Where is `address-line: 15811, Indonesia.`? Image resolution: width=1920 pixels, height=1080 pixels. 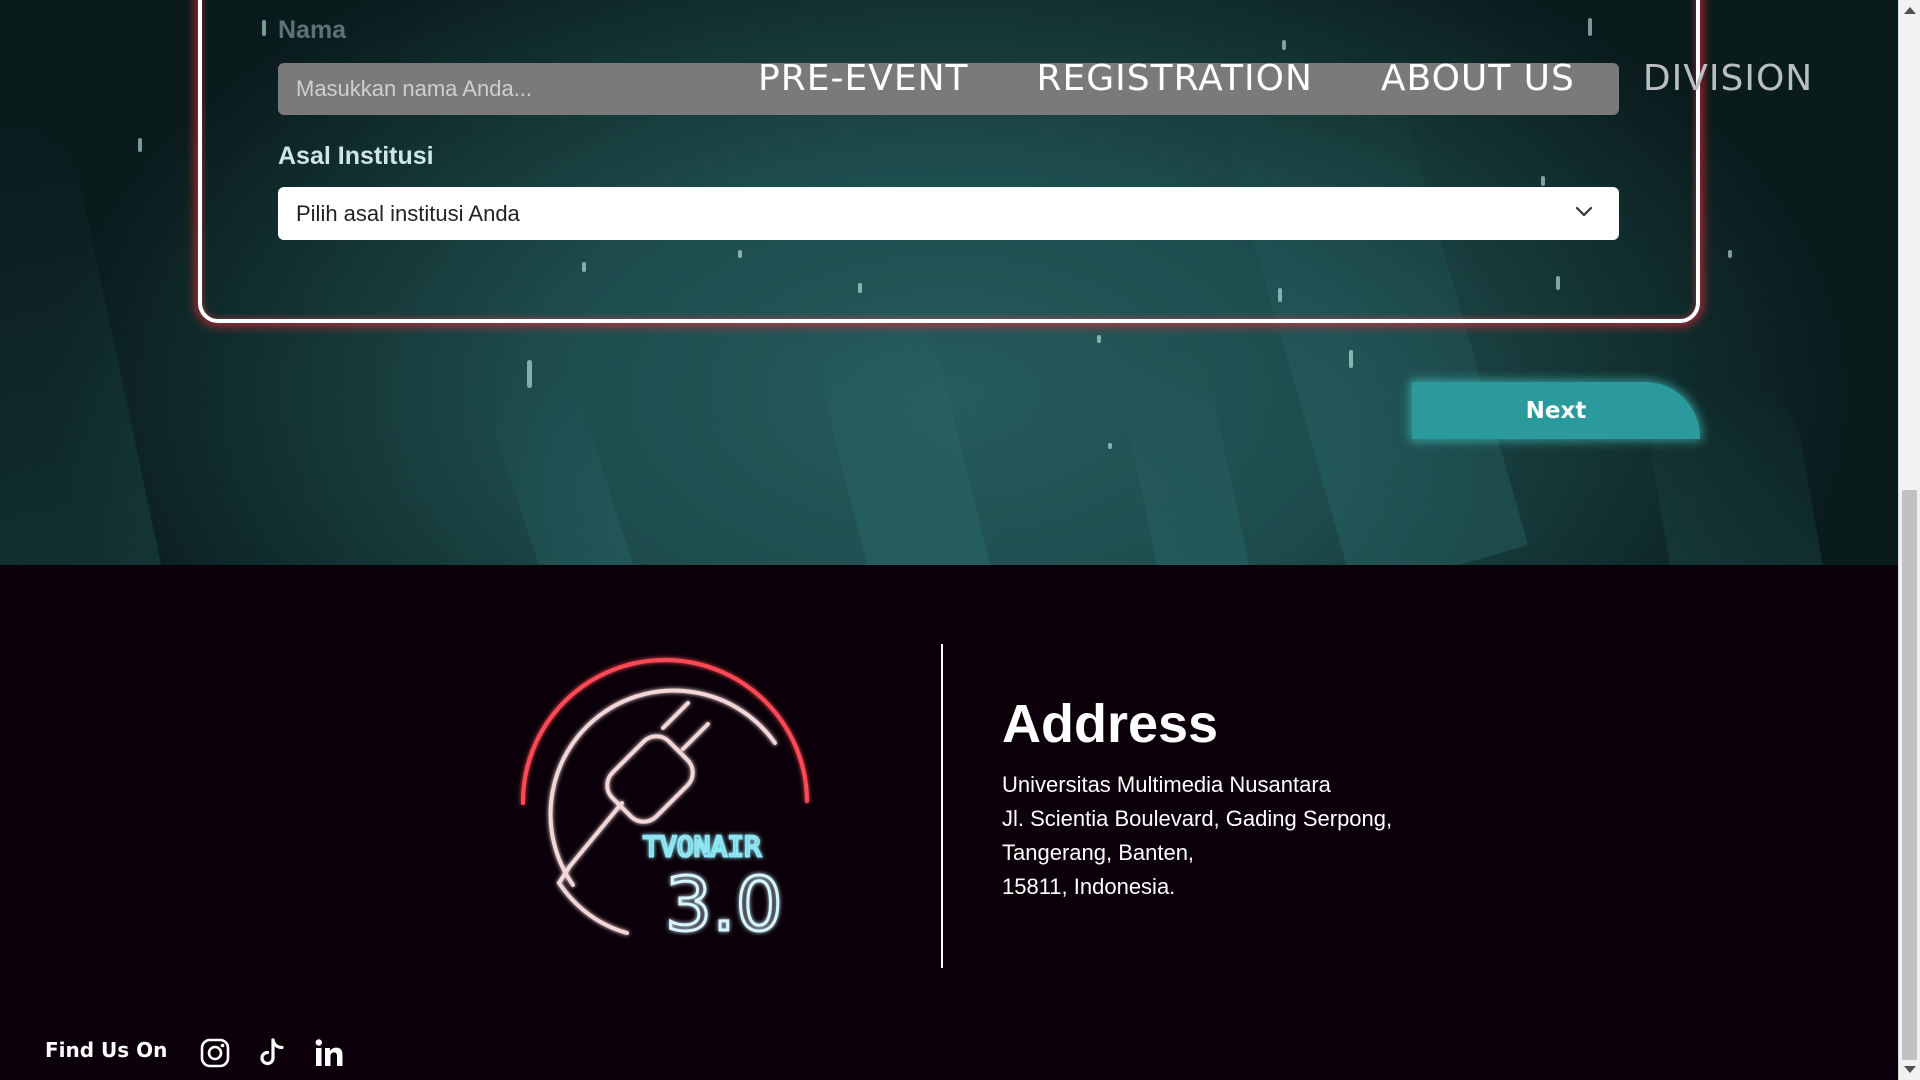 address-line: 15811, Indonesia. is located at coordinates (1089, 886).